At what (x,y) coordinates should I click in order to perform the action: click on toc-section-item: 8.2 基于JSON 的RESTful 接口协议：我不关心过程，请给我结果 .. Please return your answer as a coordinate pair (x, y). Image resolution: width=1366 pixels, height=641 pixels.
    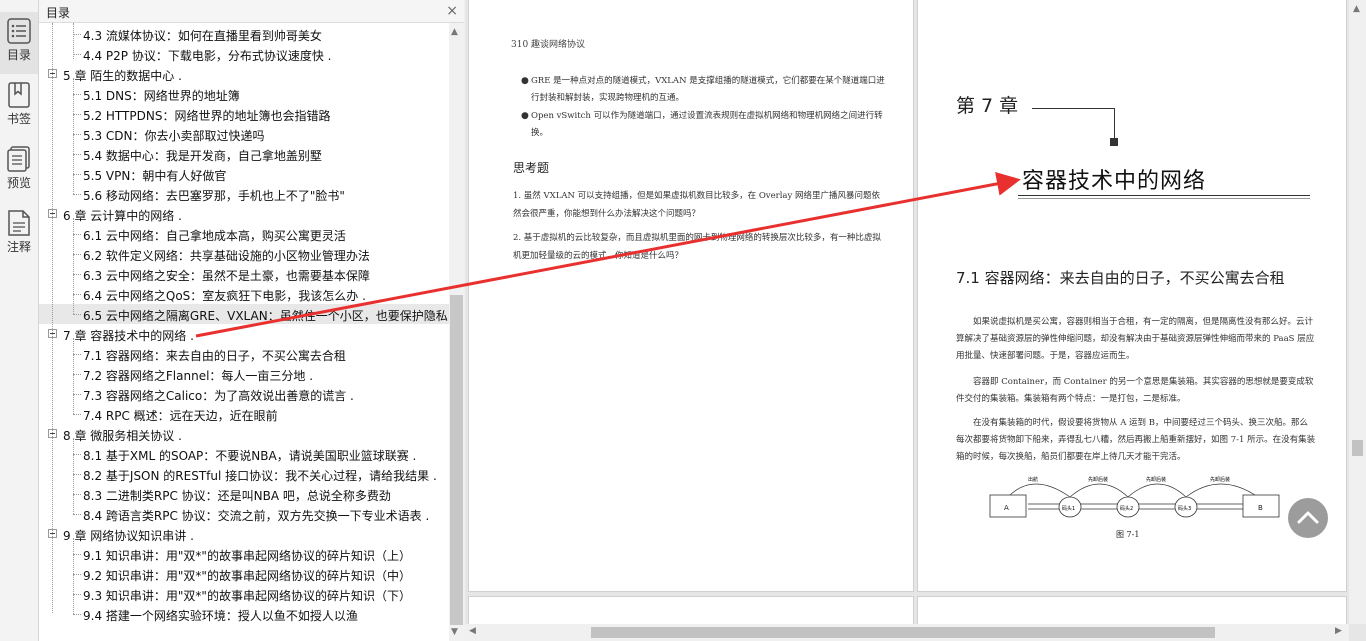
    Looking at the image, I should click on (244, 474).